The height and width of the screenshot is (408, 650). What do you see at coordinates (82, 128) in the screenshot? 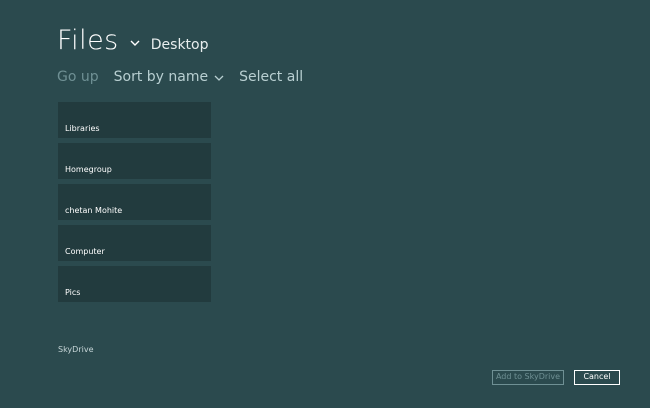
I see `file-tile-label: Libraries` at bounding box center [82, 128].